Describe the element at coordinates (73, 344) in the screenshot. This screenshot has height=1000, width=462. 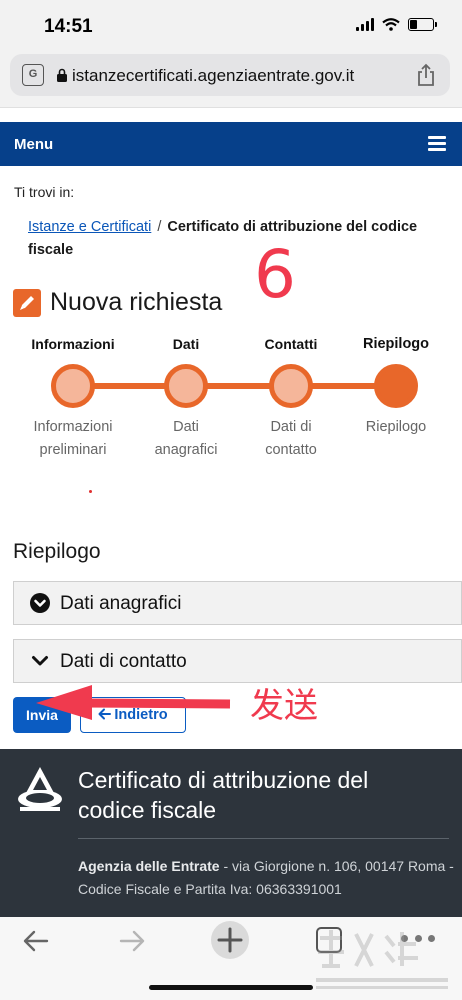
I see `step-title-informazioni: Informazioni` at that location.